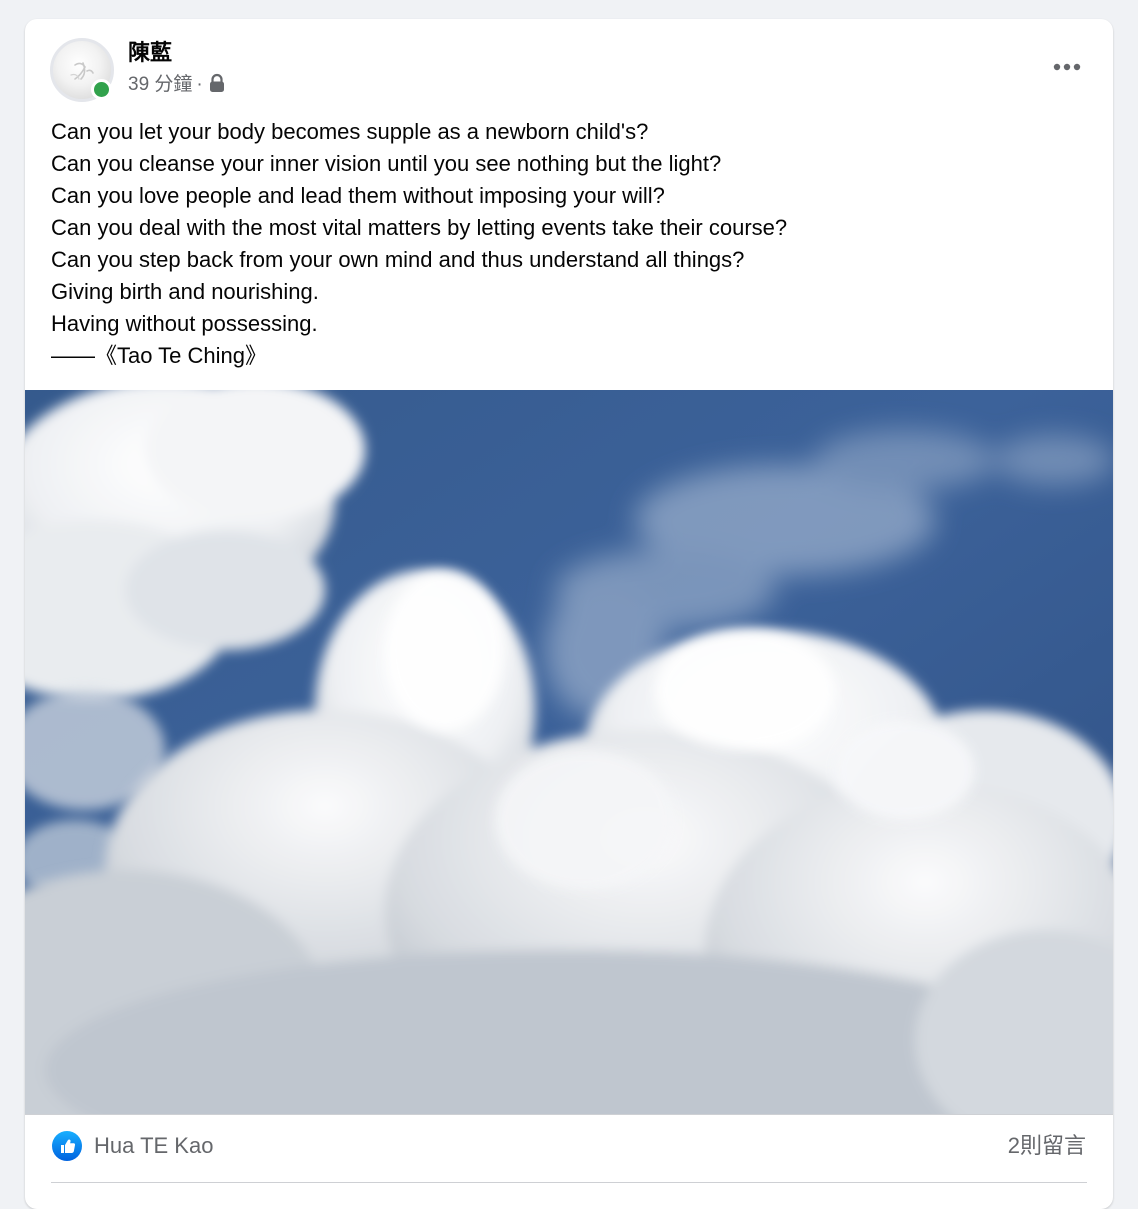 The image size is (1138, 1209). What do you see at coordinates (569, 64) in the screenshot?
I see `post-header: 陳藍 39 分鐘 ·` at bounding box center [569, 64].